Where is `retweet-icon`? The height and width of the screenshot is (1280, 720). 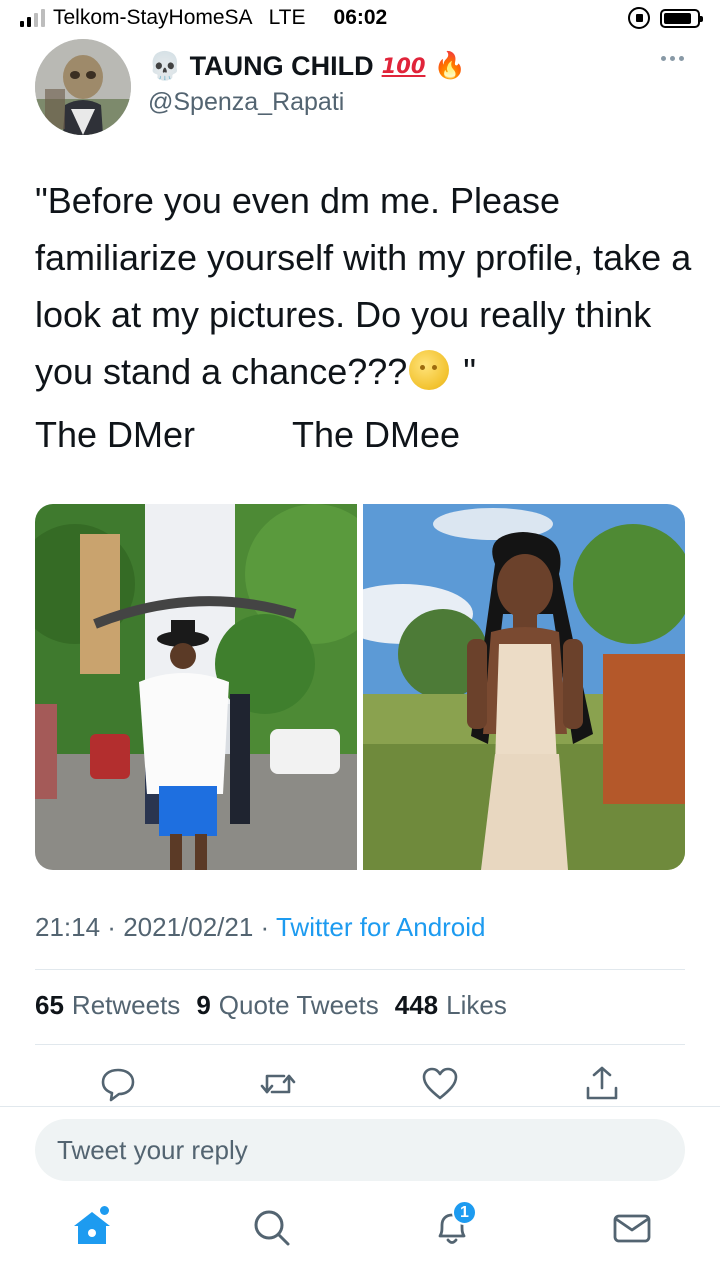 retweet-icon is located at coordinates (278, 1084).